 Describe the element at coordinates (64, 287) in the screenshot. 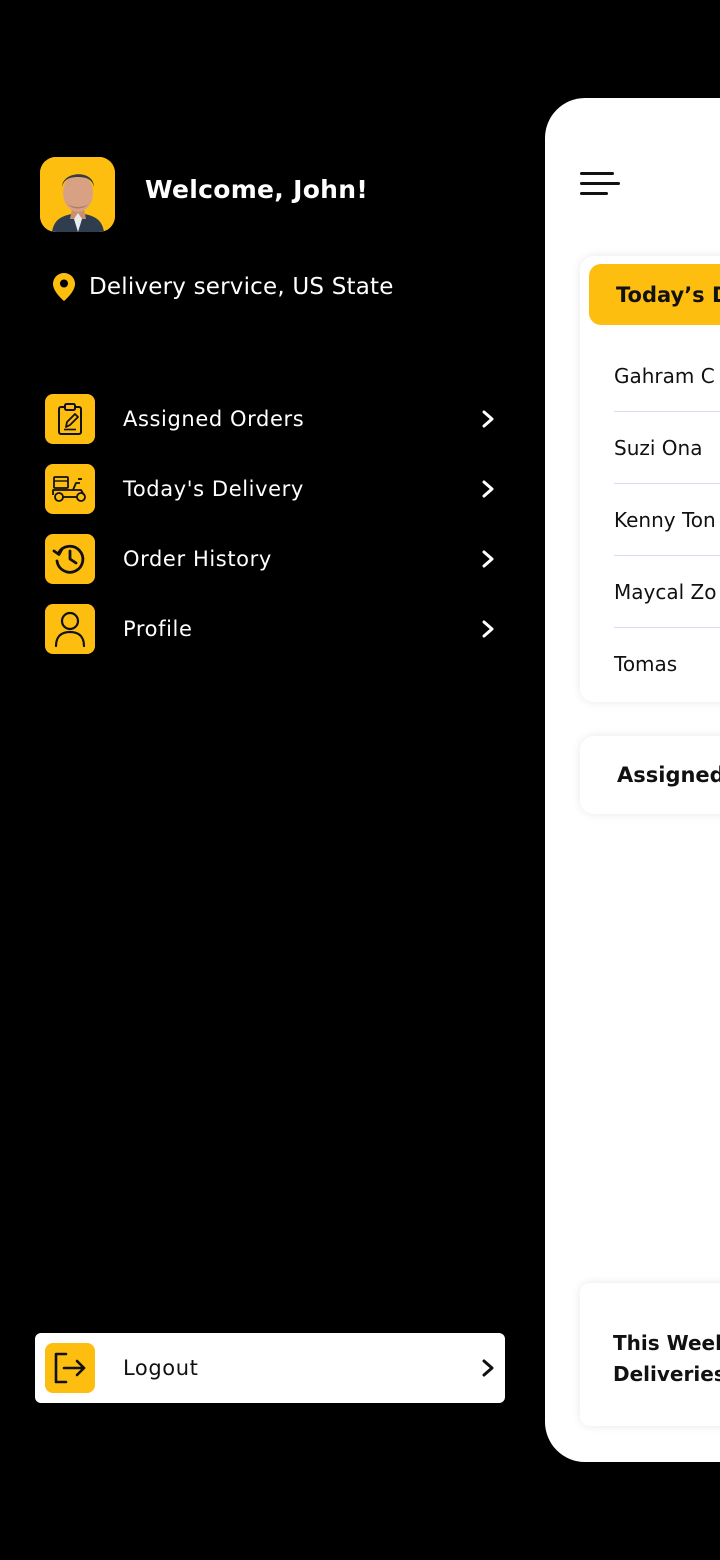

I see `location-pin-icon` at that location.